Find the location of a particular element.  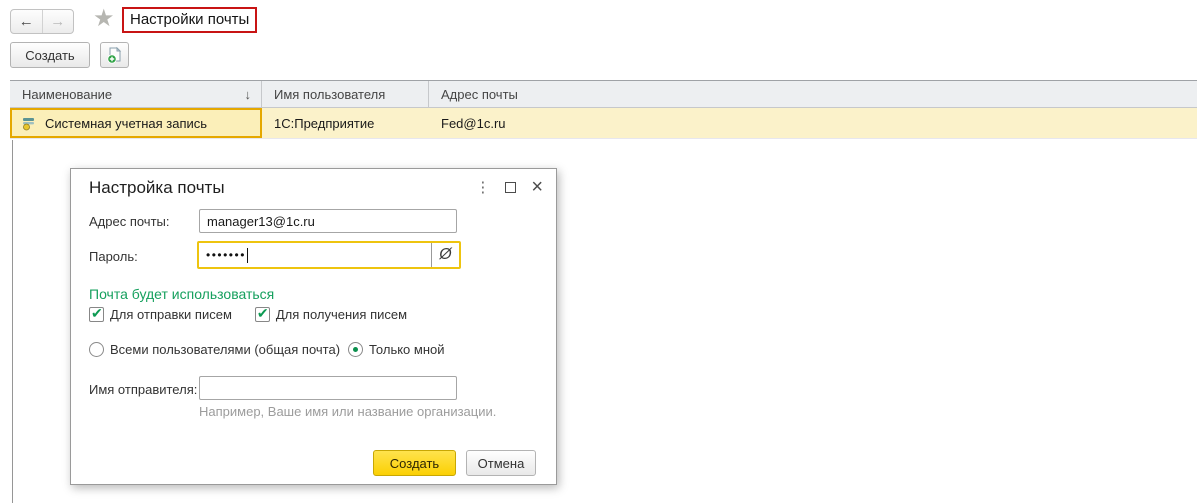

radio-all-users: Всеми пользователями (общая почта) is located at coordinates (214, 349).